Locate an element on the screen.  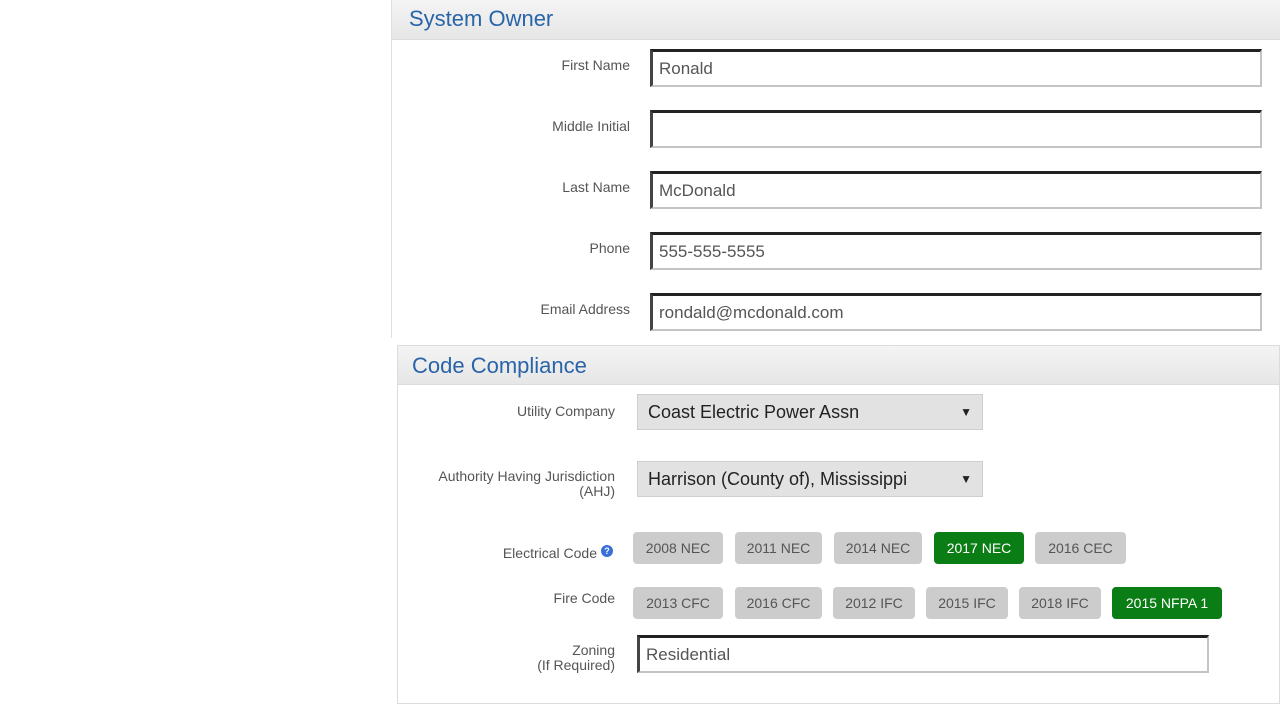
utility-company-select: Coast Electric Power Assn ▼ is located at coordinates (810, 412).